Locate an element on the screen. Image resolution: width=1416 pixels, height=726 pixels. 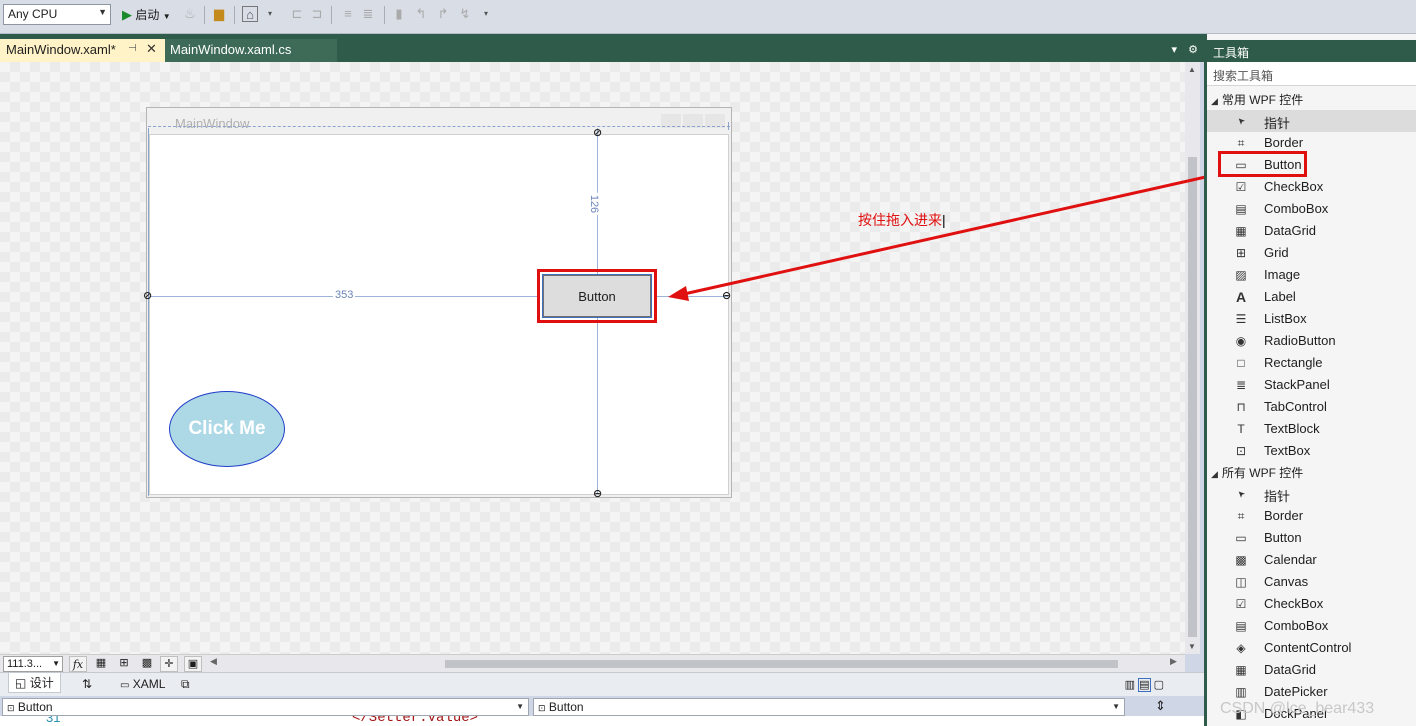
platform-select: Any CPU ▼ is located at coordinates (57, 14).